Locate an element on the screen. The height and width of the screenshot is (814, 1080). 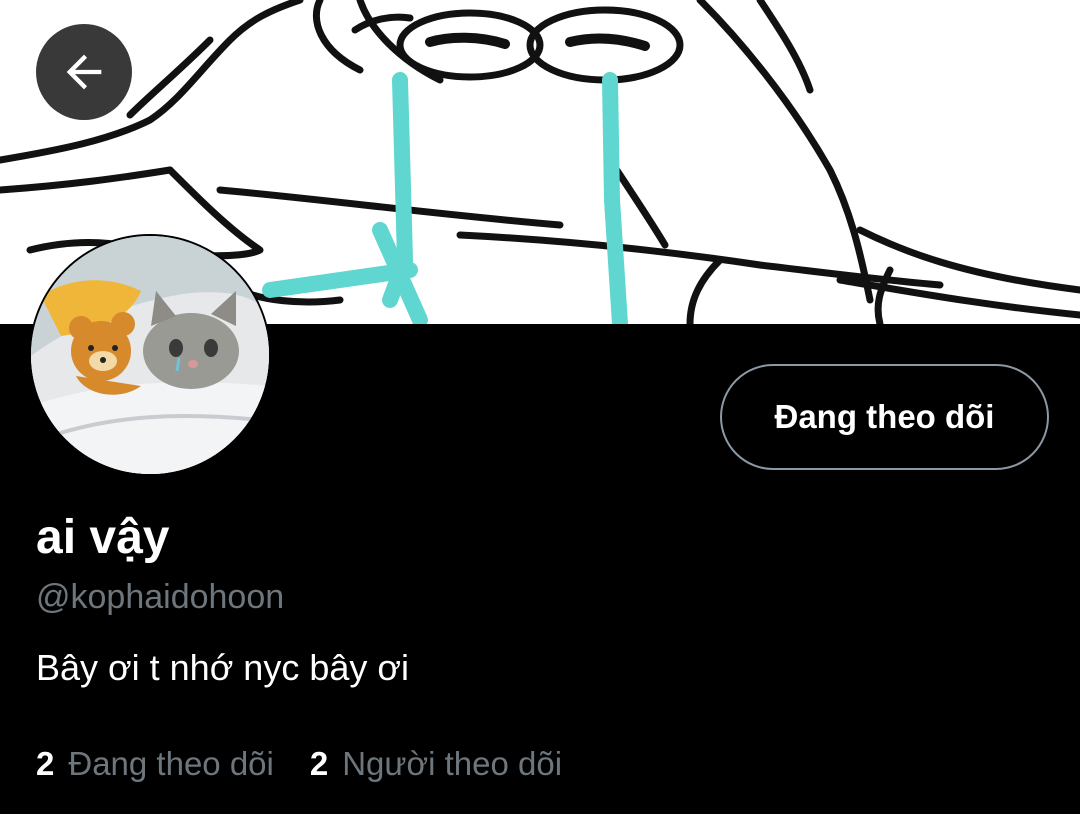
profile-bio: Bây ơi t nhớ nyc bây ơi is located at coordinates (222, 667).